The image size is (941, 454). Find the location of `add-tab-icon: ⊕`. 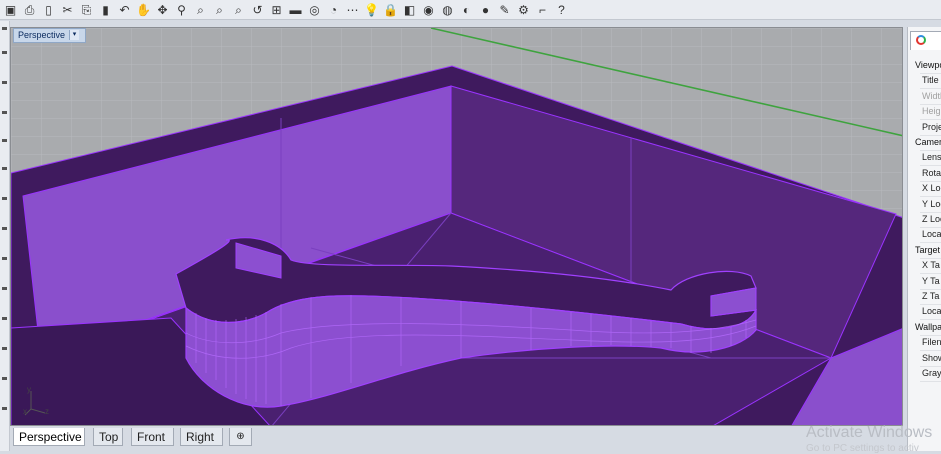

add-tab-icon: ⊕ is located at coordinates (240, 437).